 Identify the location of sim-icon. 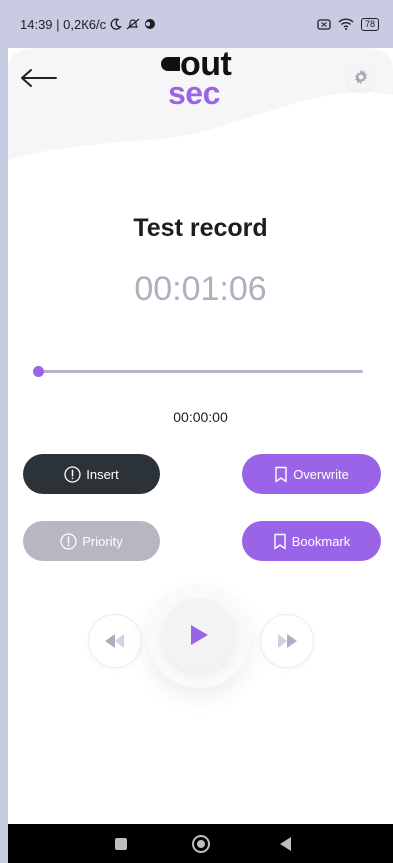
(324, 24).